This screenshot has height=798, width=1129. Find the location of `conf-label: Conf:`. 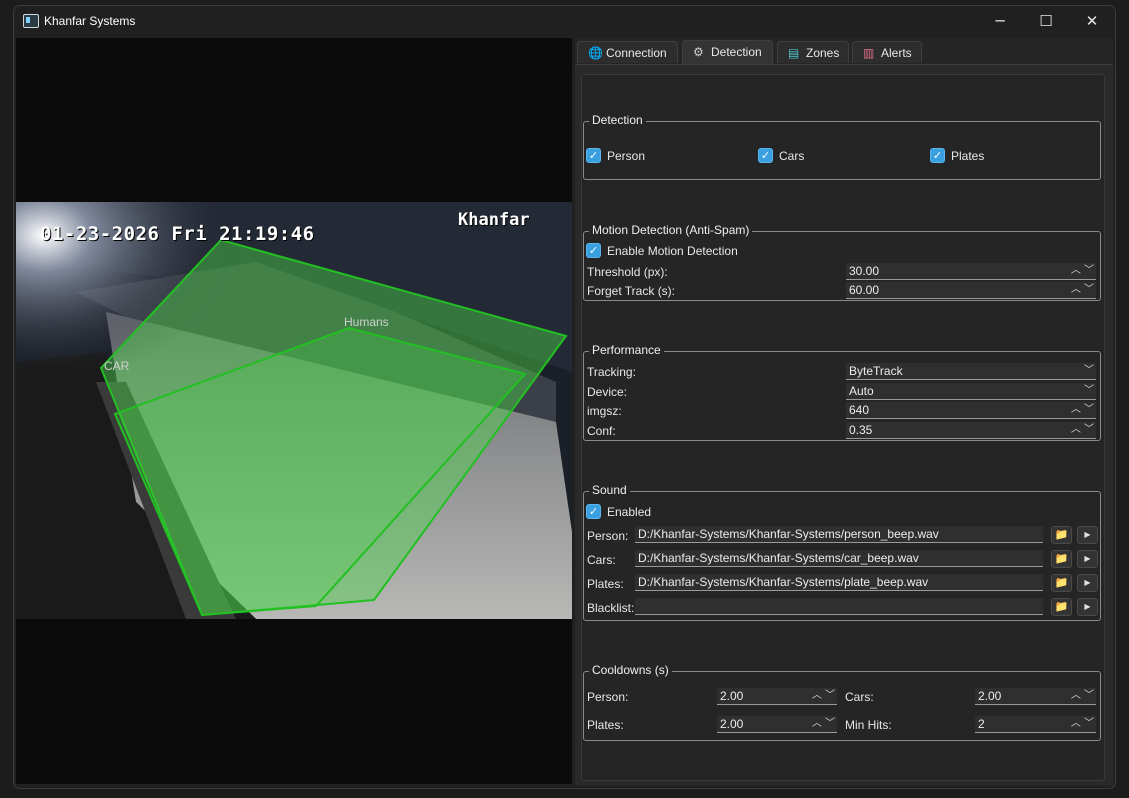

conf-label: Conf: is located at coordinates (601, 431).